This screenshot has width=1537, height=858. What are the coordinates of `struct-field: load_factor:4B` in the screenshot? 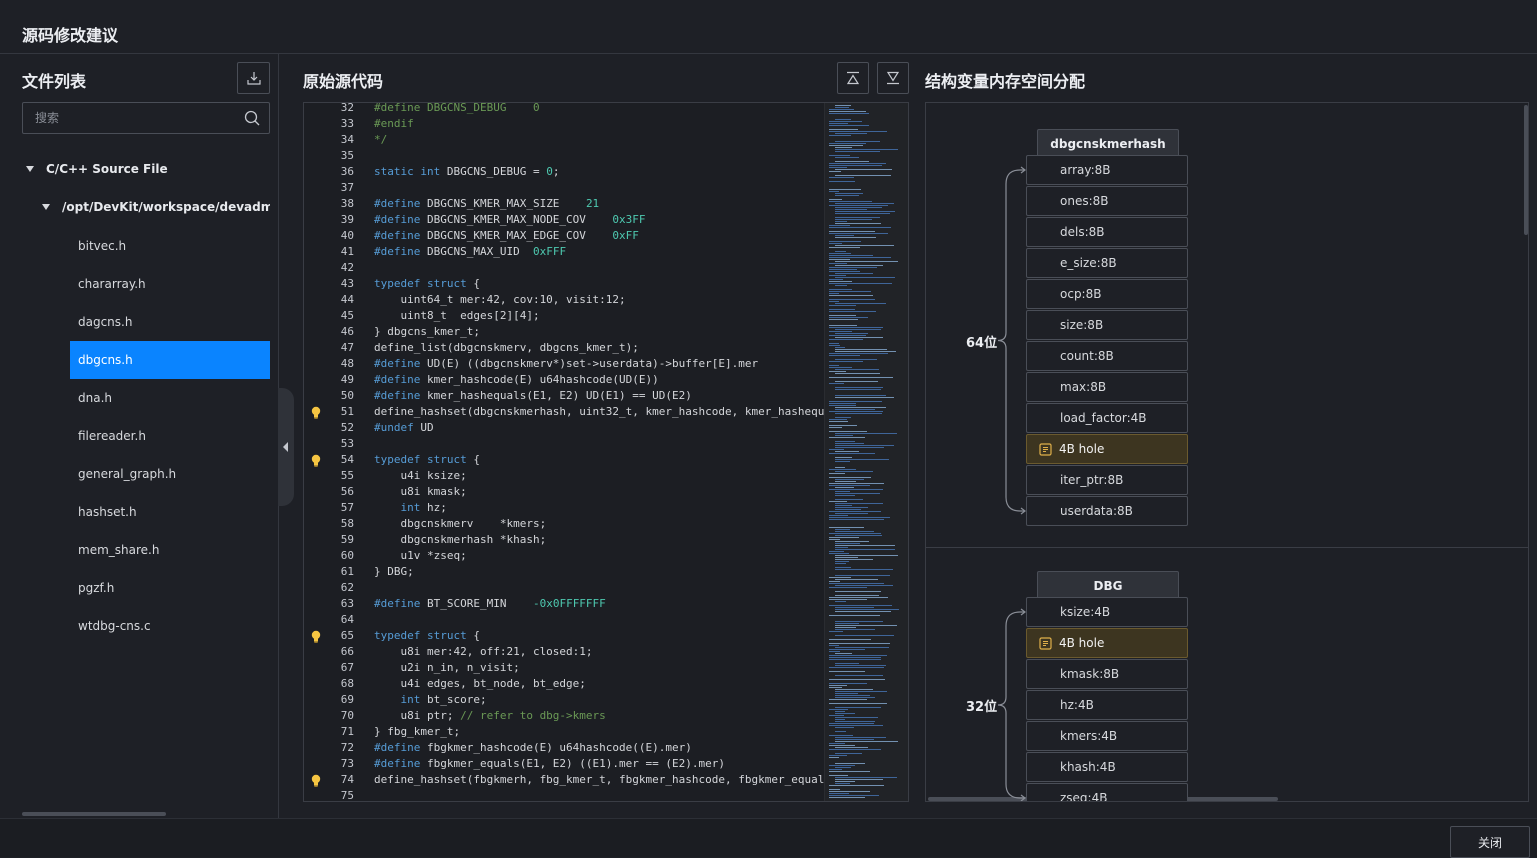 It's located at (1107, 418).